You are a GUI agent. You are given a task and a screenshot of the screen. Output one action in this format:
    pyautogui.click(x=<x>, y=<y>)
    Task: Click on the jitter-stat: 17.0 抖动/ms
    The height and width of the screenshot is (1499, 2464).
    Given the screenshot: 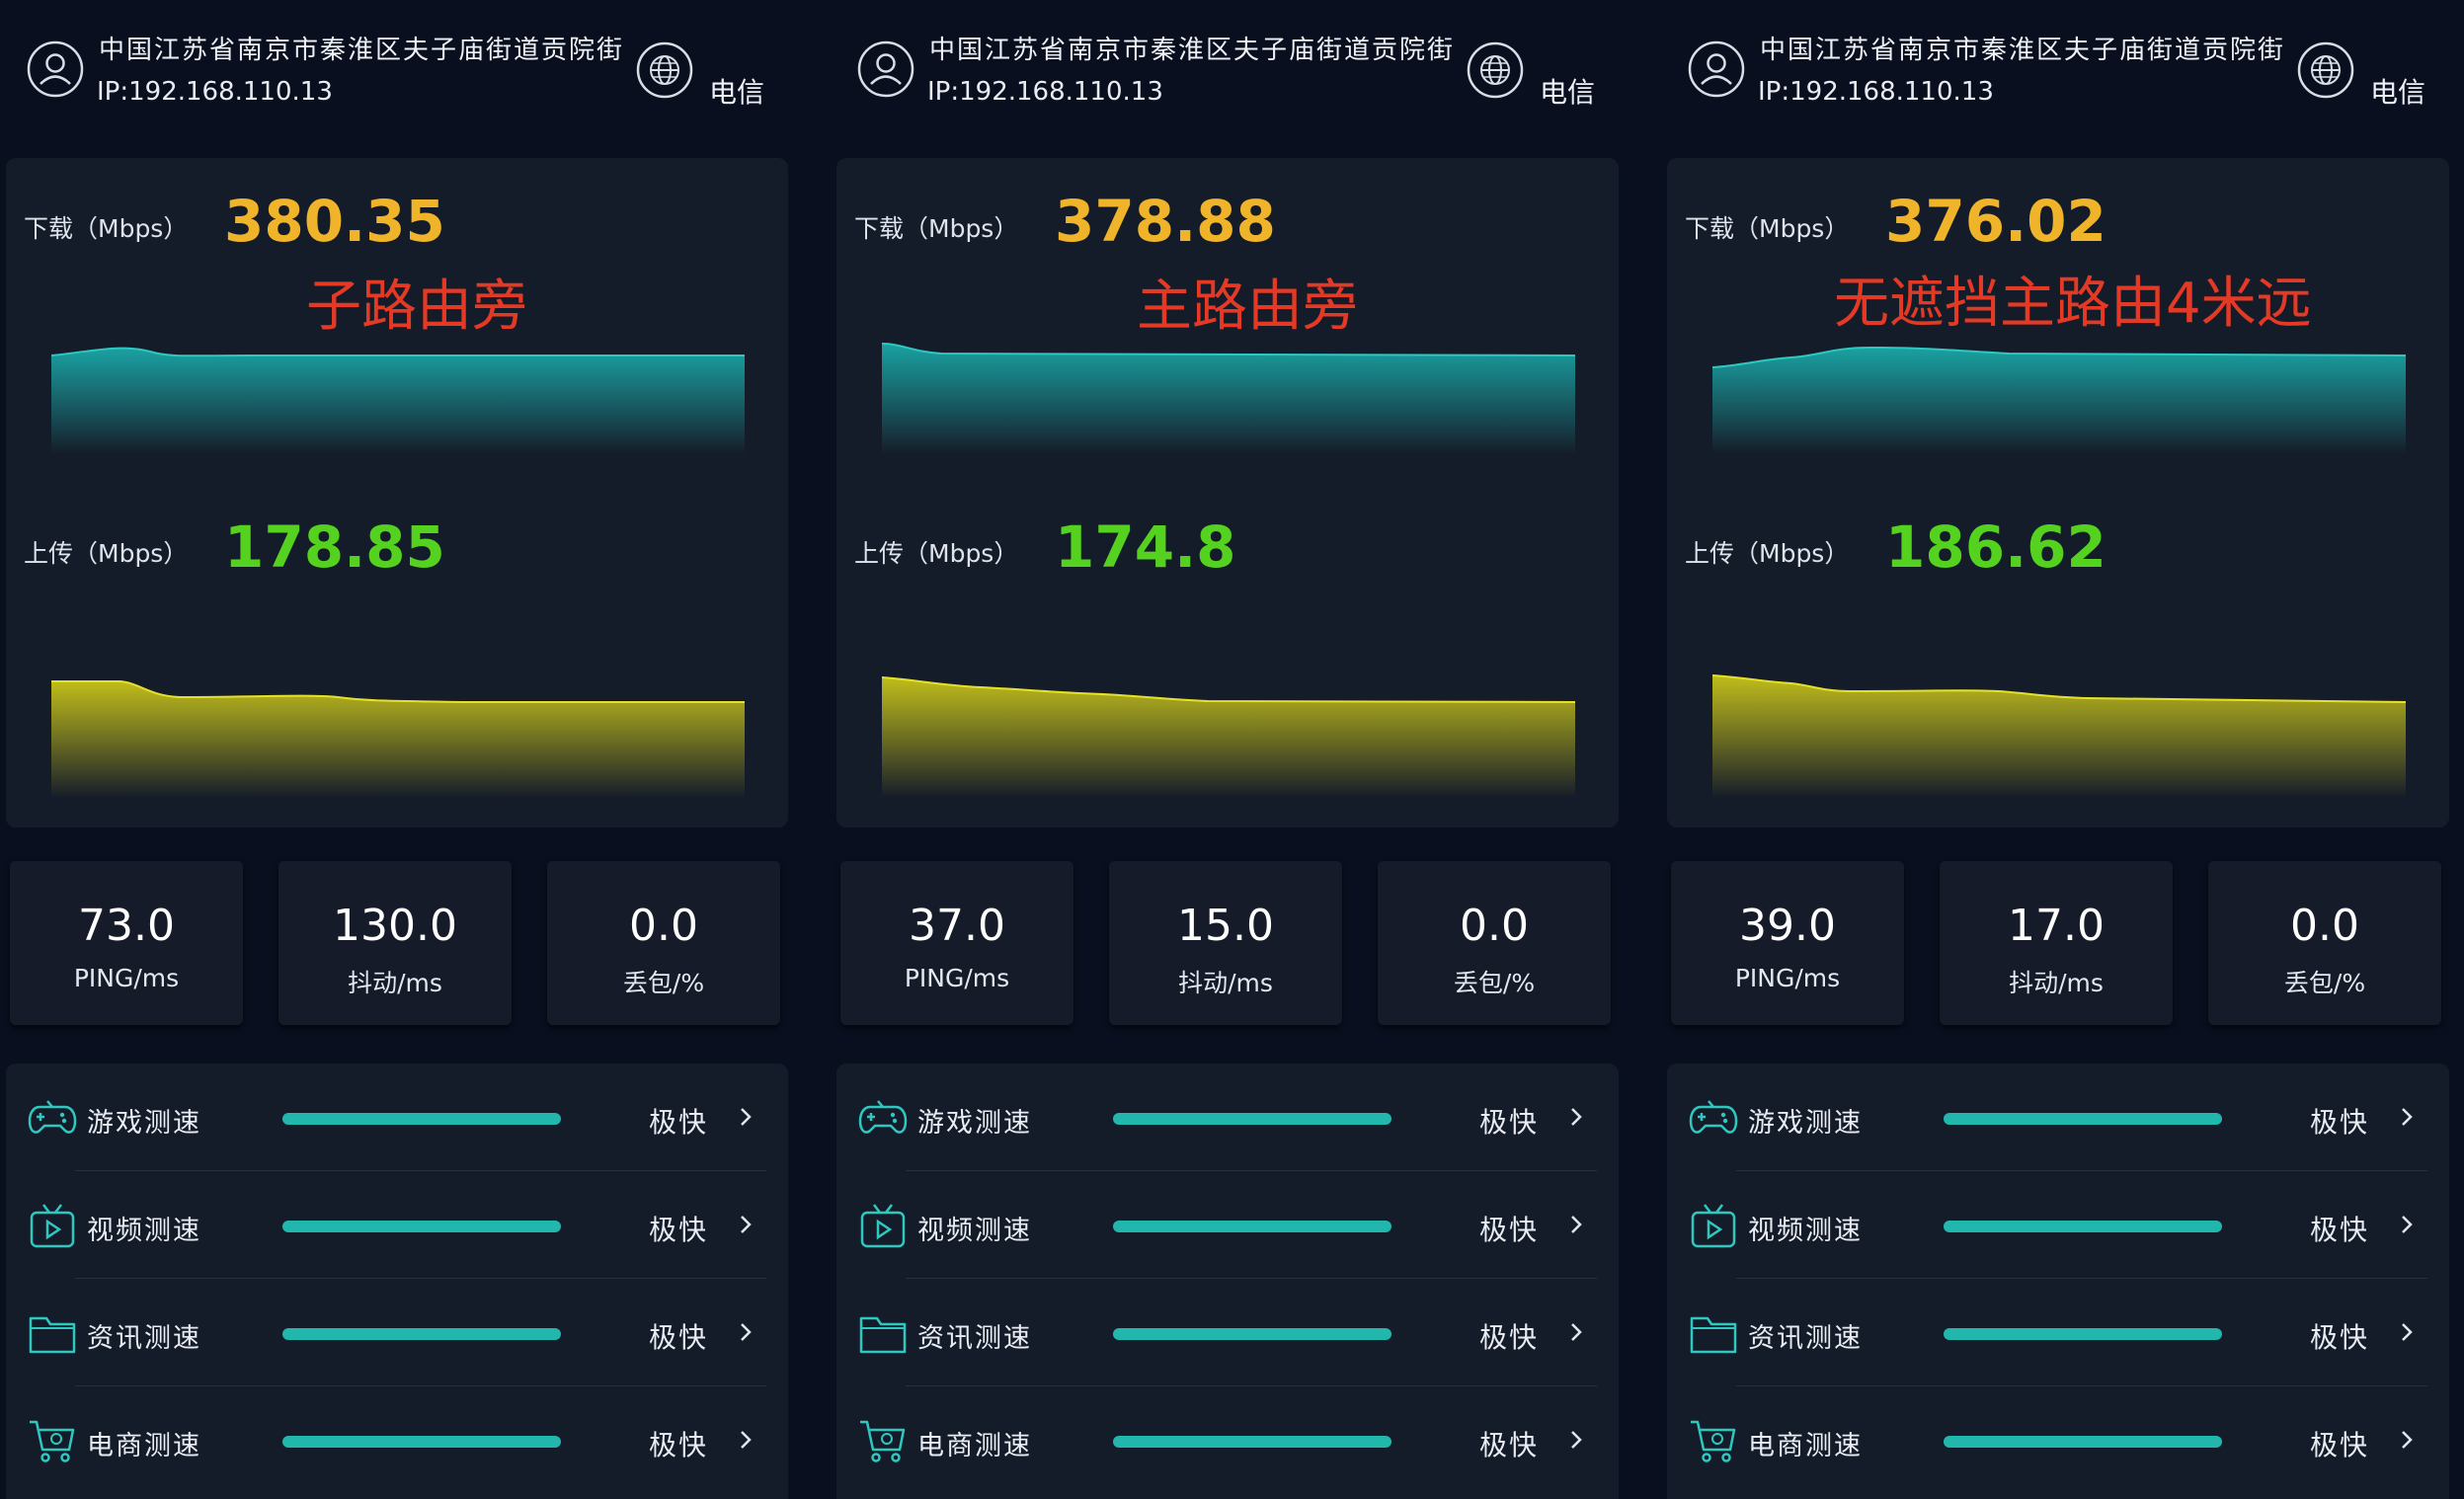 What is the action you would take?
    pyautogui.click(x=2056, y=943)
    